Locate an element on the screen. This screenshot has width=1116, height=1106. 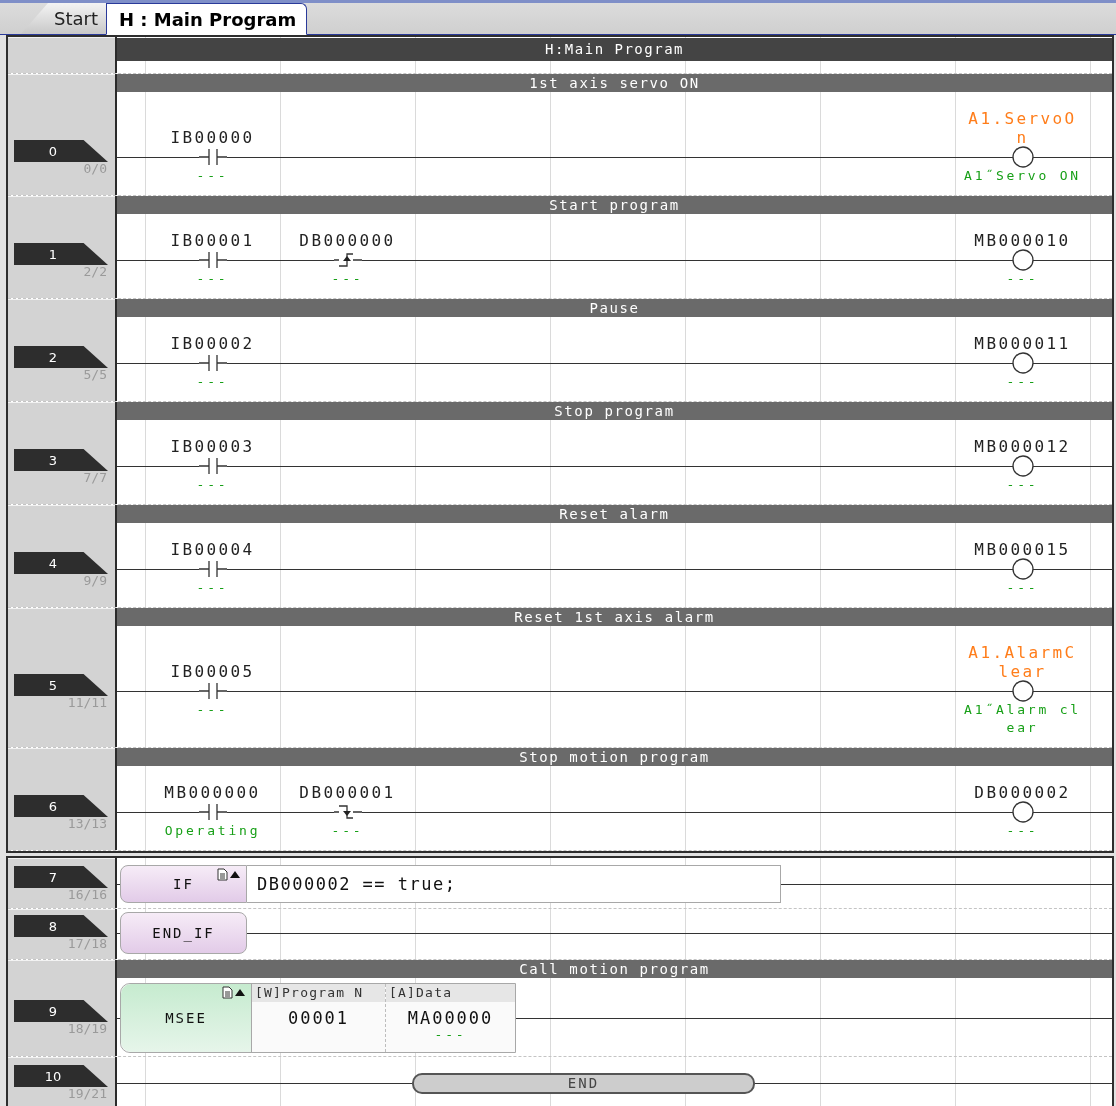
instruction-label: MSEE is located at coordinates (186, 1018).